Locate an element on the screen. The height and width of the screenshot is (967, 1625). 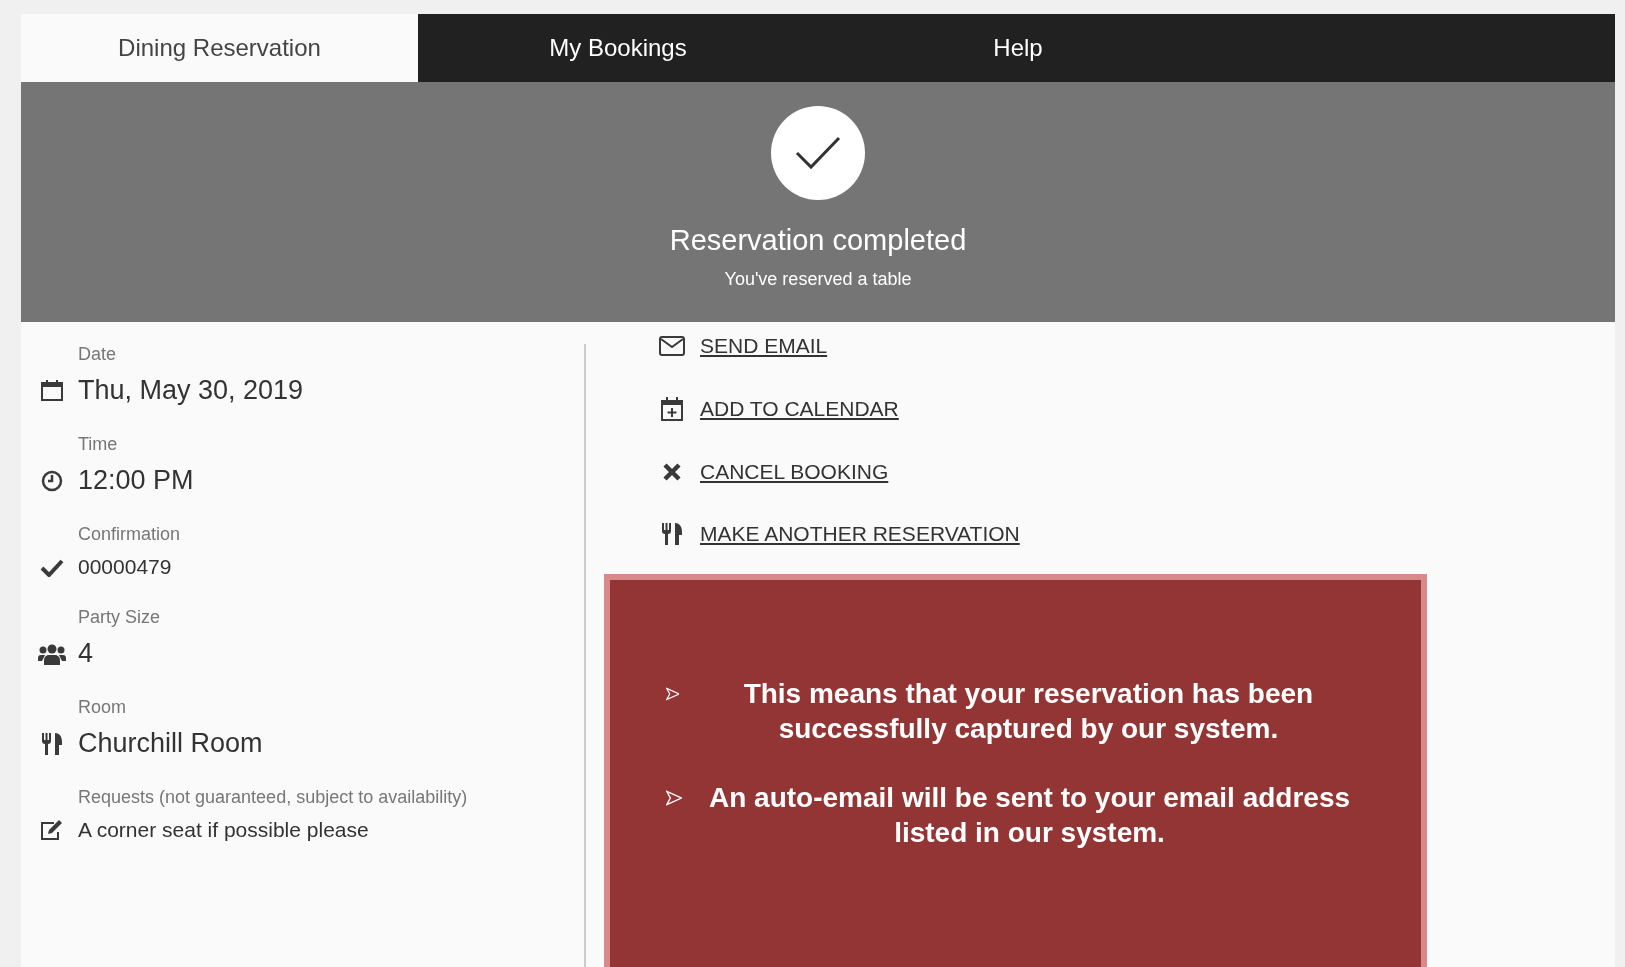
tab: My Bookings is located at coordinates (618, 48).